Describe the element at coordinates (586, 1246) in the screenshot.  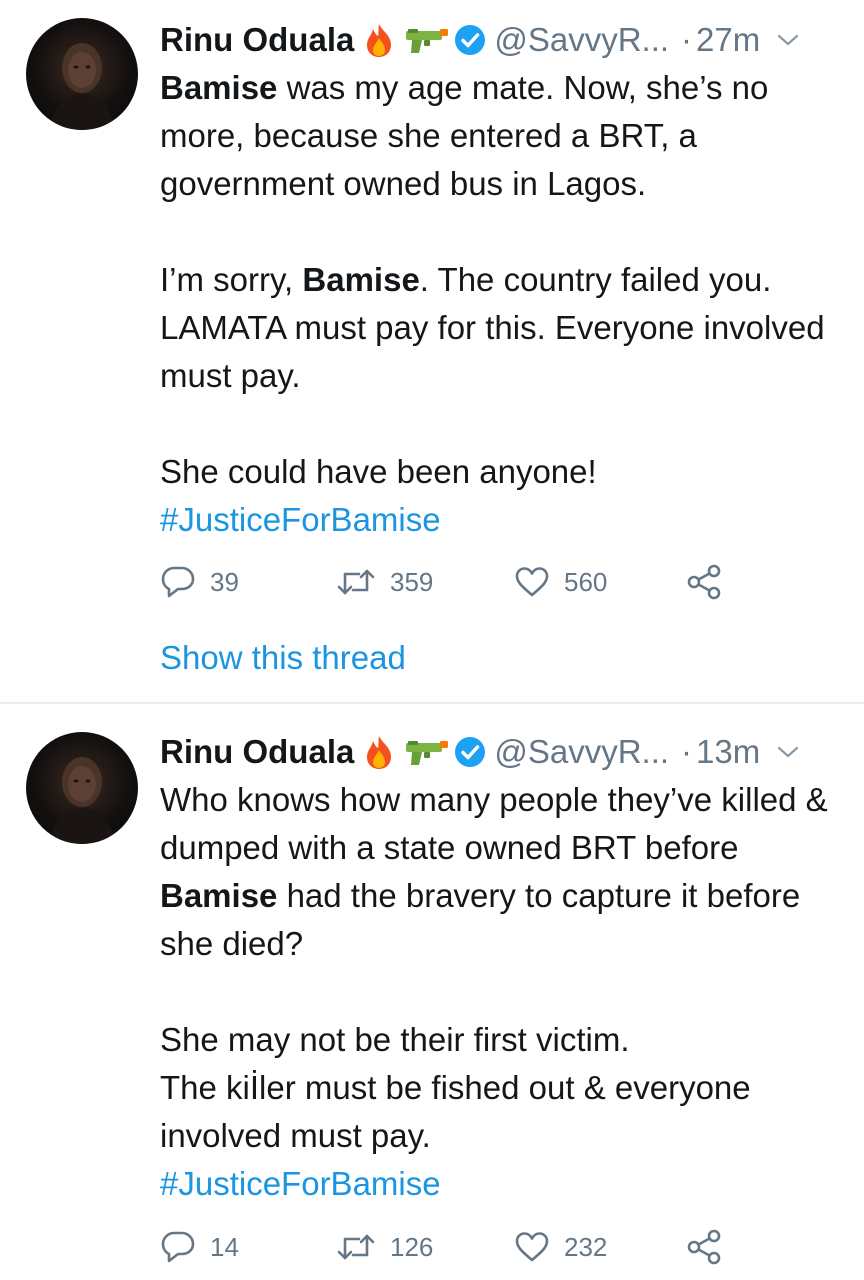
I see `like-count: 232` at that location.